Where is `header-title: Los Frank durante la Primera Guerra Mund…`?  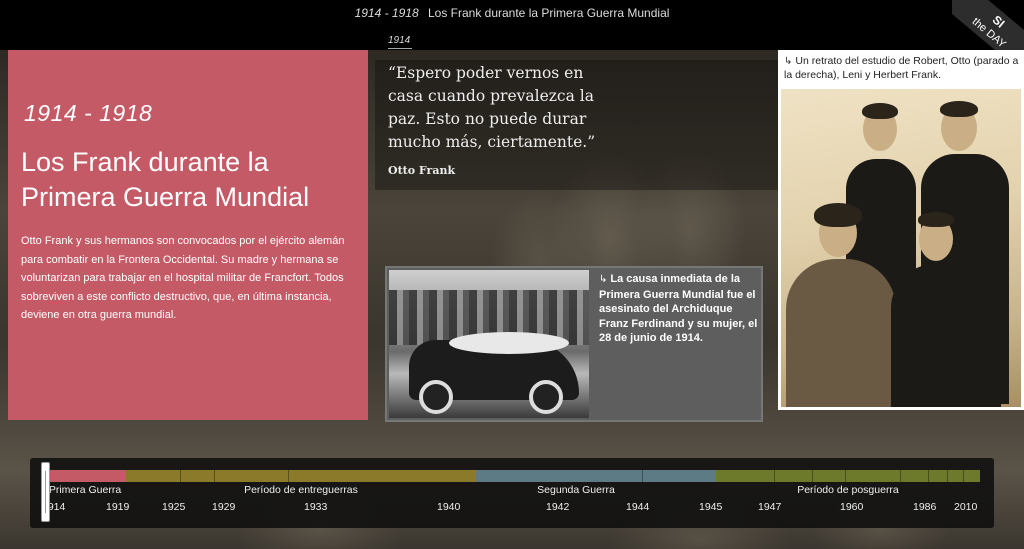 header-title: Los Frank durante la Primera Guerra Mund… is located at coordinates (548, 13).